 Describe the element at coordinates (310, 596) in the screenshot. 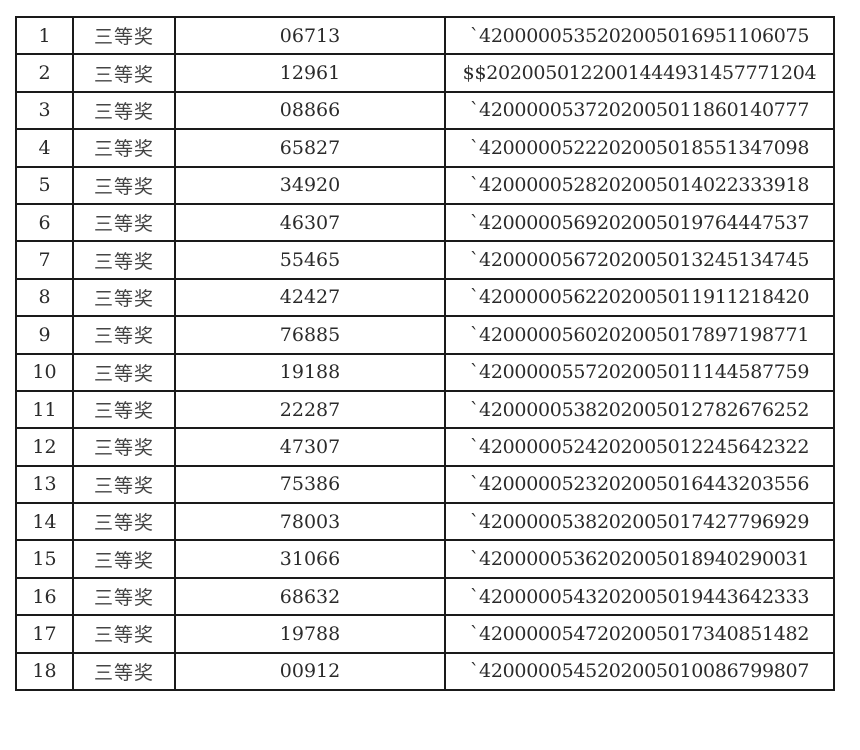

I see `winning-number-cell: 68632` at that location.